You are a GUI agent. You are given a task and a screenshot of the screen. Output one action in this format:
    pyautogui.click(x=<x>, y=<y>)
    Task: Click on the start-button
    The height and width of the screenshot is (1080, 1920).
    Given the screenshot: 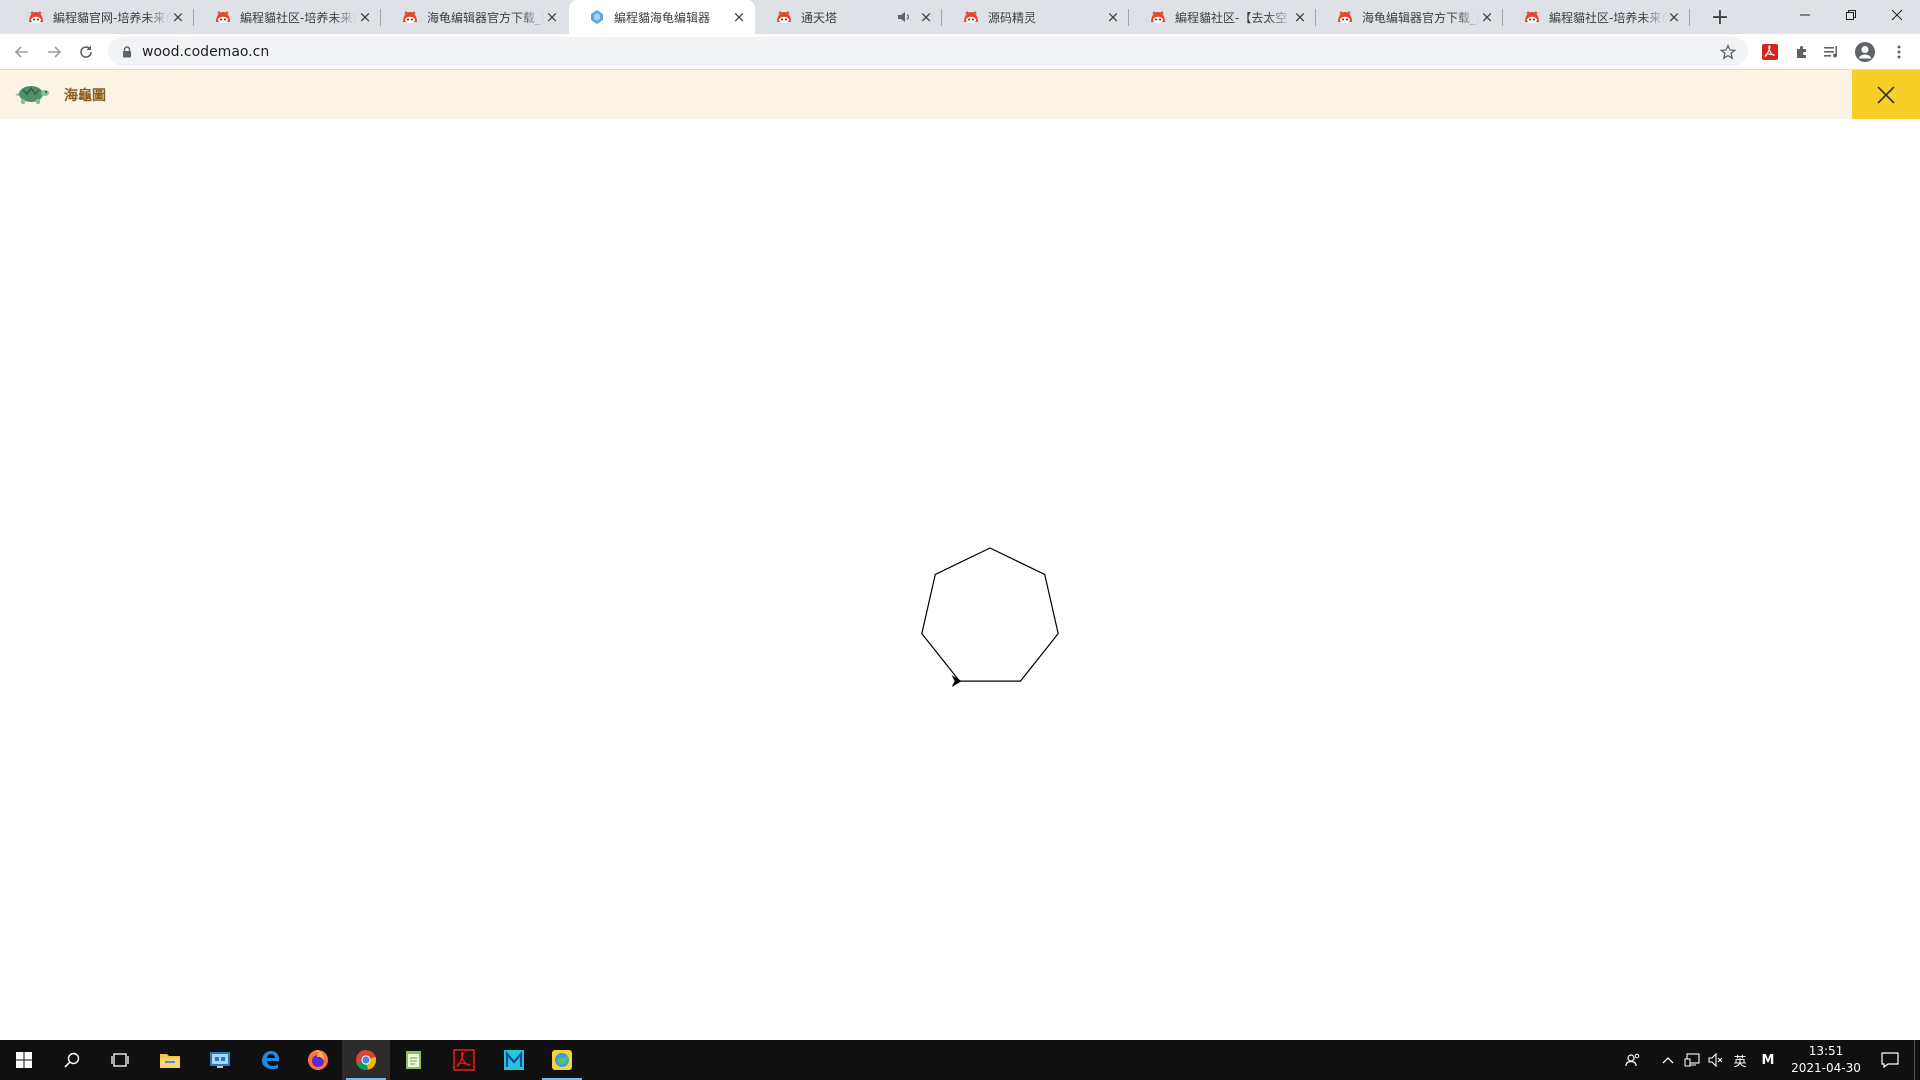 What is the action you would take?
    pyautogui.click(x=24, y=1060)
    